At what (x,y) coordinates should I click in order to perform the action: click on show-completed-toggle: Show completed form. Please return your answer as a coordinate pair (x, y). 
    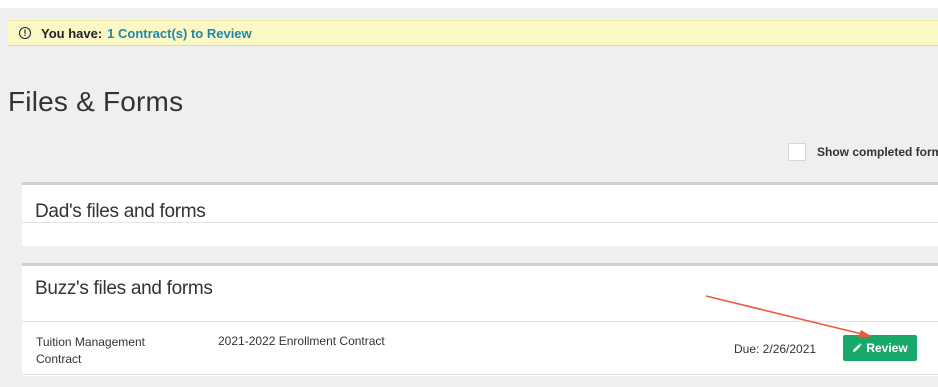
    Looking at the image, I should click on (863, 152).